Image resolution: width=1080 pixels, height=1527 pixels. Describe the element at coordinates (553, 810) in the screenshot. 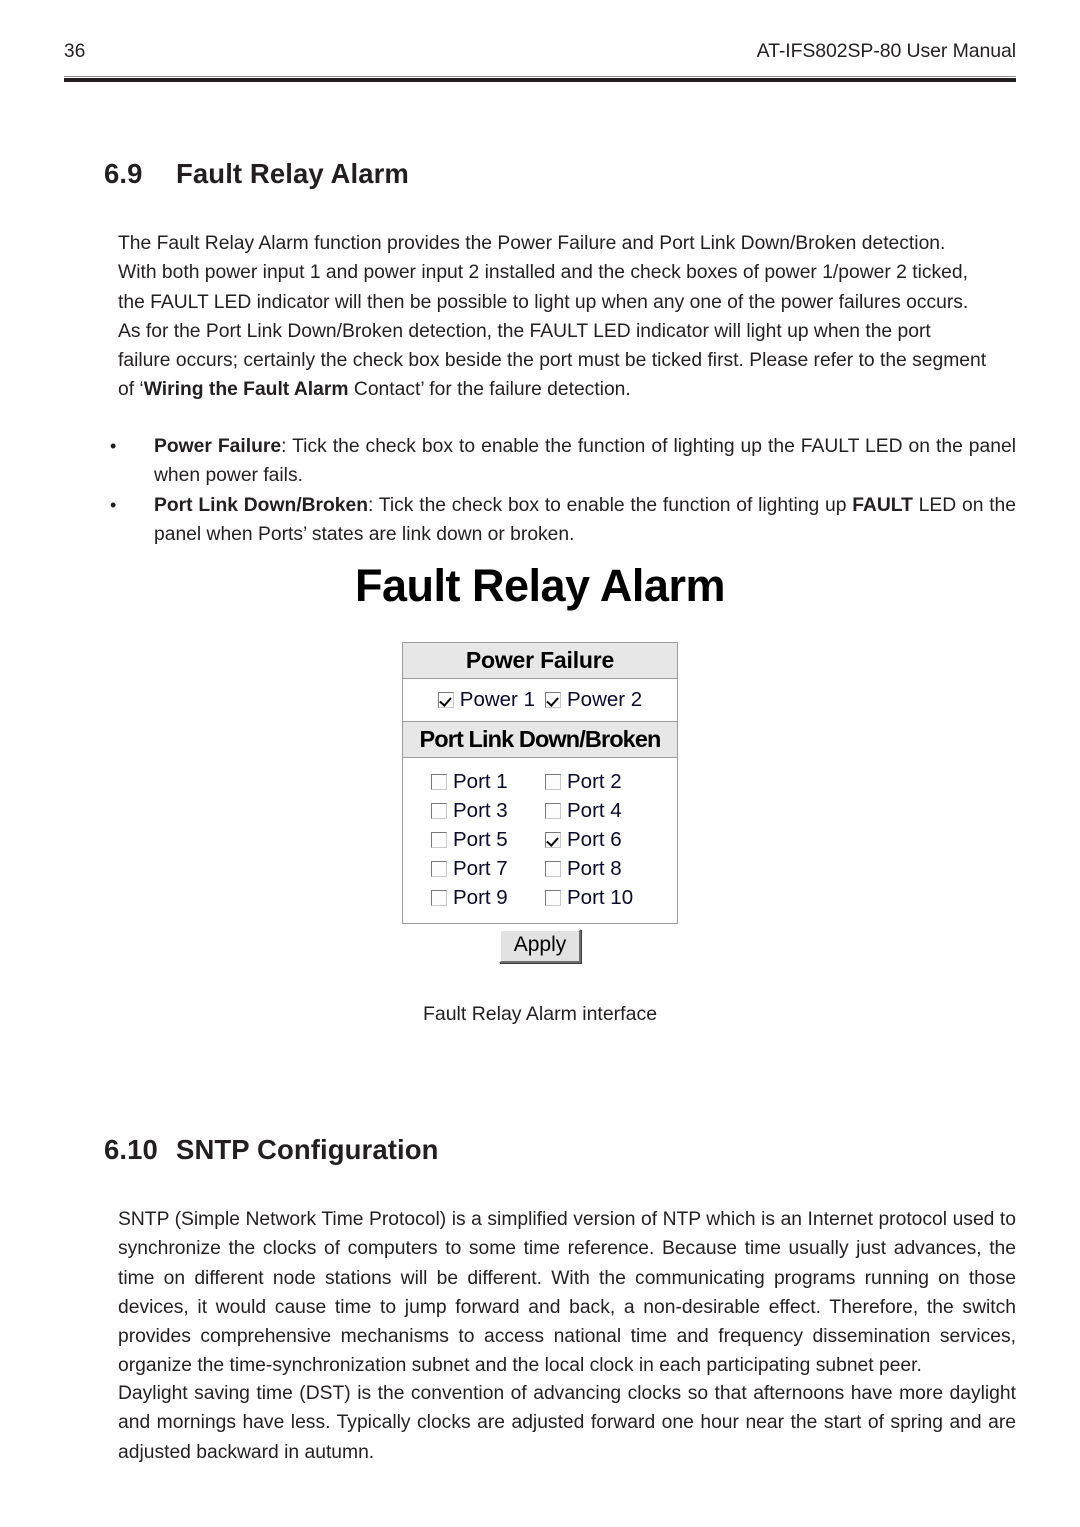

I see `checkbox-port-4-box` at that location.